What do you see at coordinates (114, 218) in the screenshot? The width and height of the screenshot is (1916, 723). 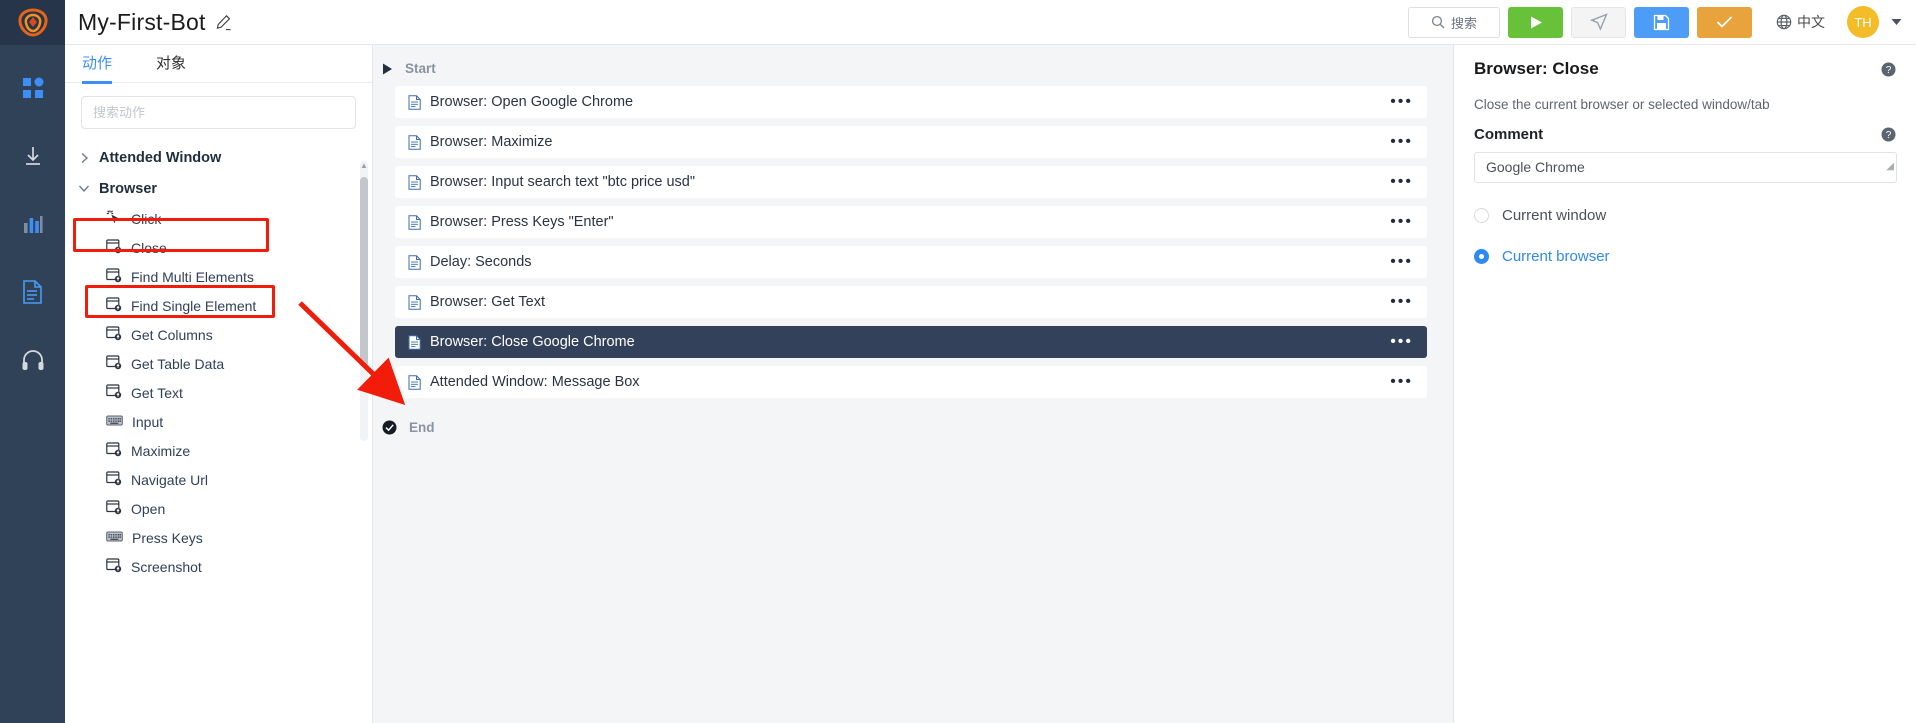 I see `cursor-click-icon` at bounding box center [114, 218].